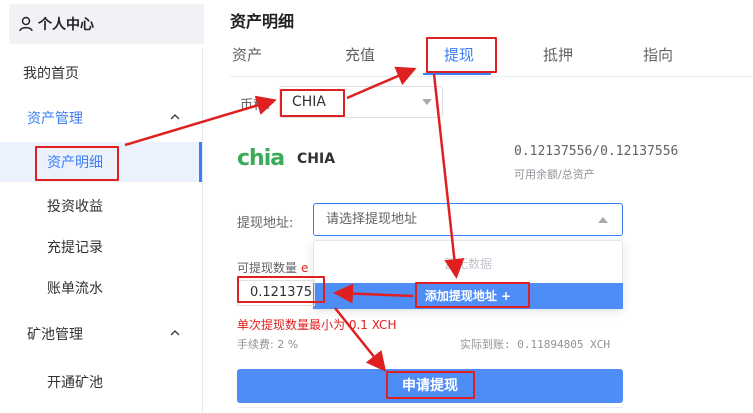 The height and width of the screenshot is (413, 753). What do you see at coordinates (603, 220) in the screenshot?
I see `caret-up-icon` at bounding box center [603, 220].